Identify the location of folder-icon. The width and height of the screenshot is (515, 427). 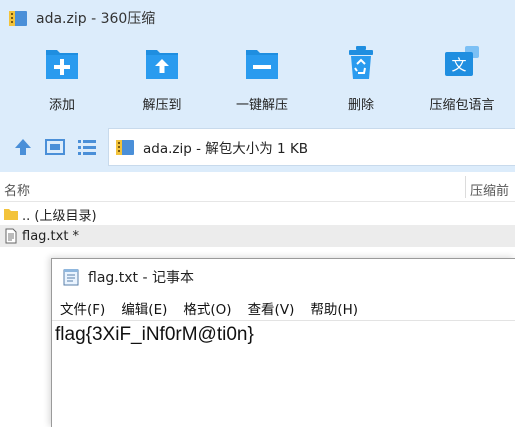
(11, 214).